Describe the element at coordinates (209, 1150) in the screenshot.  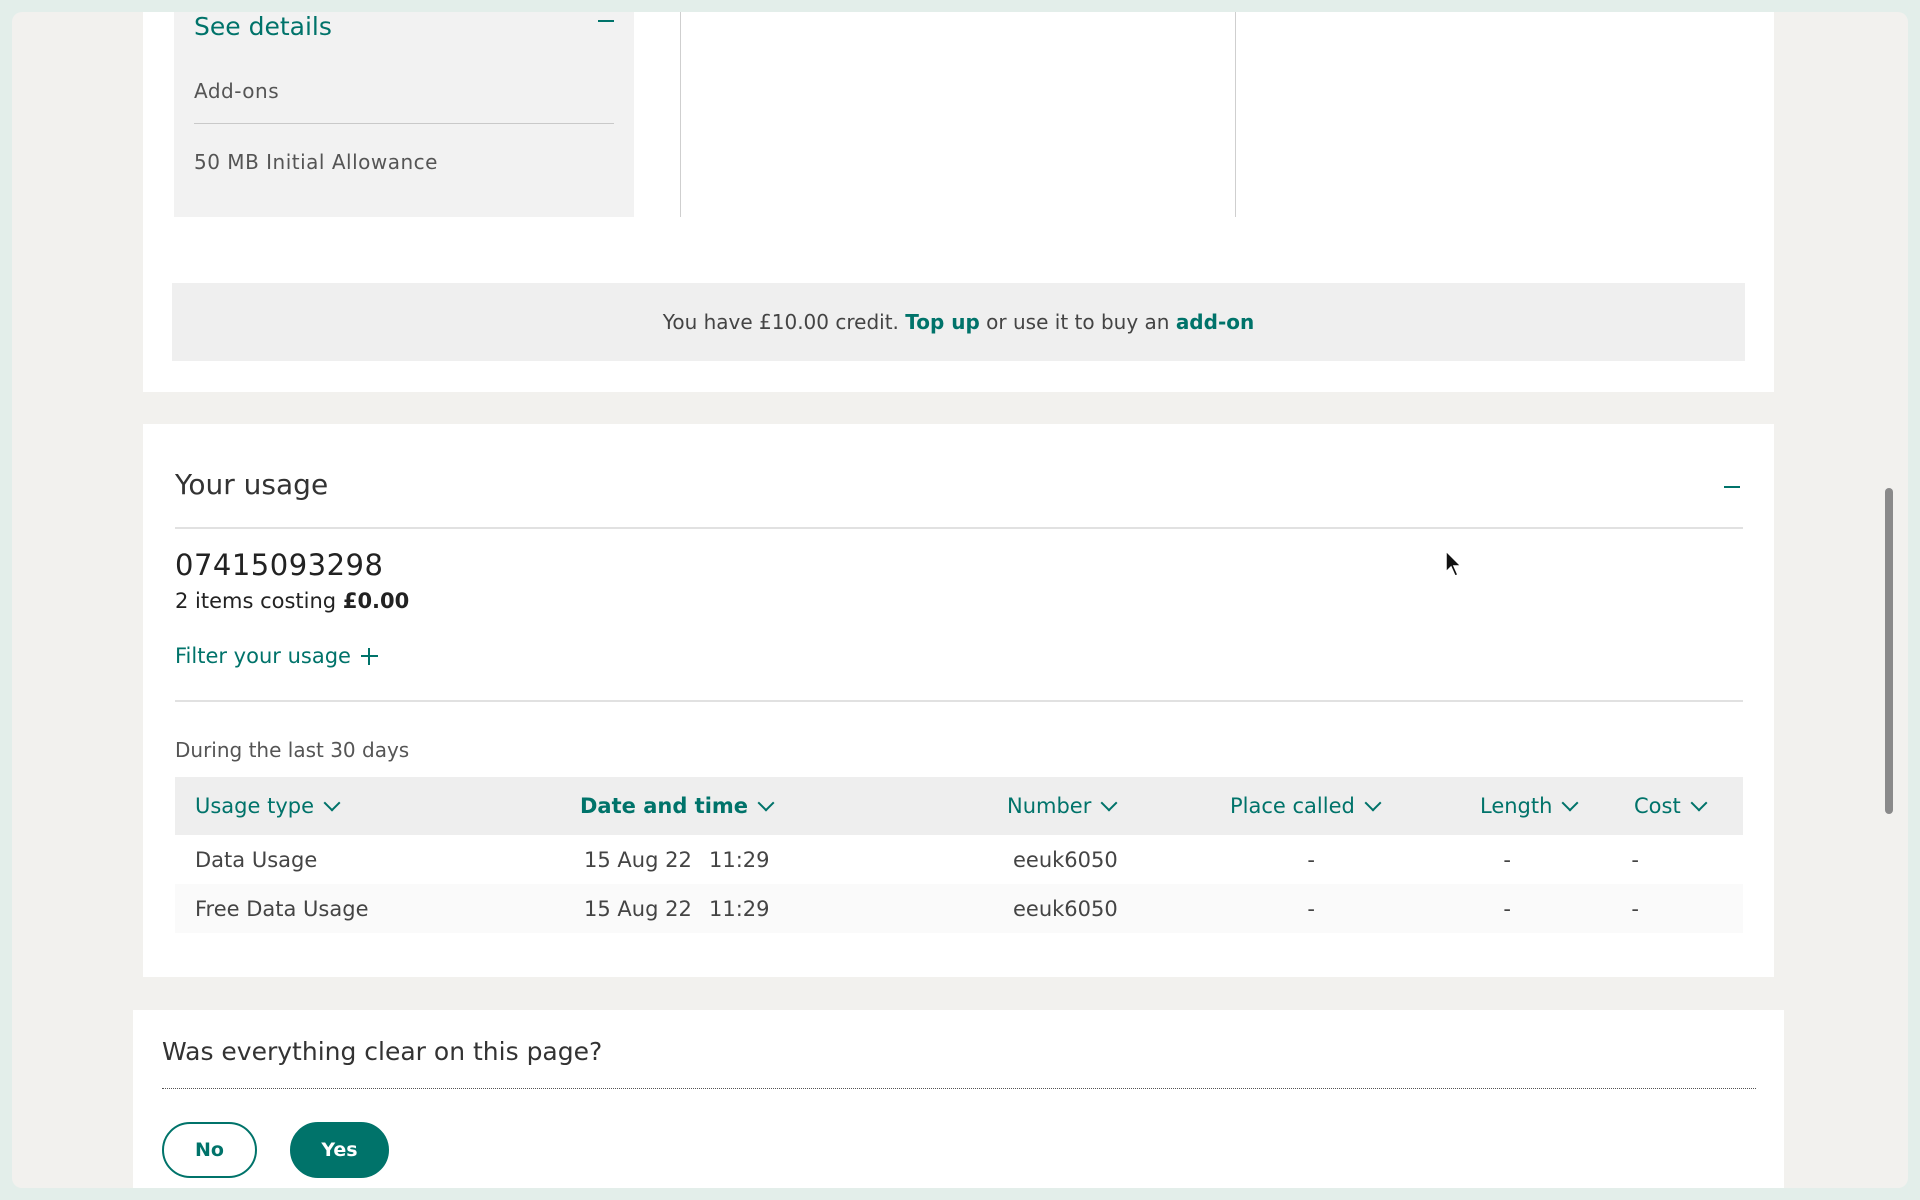
I see `no-button: No` at that location.